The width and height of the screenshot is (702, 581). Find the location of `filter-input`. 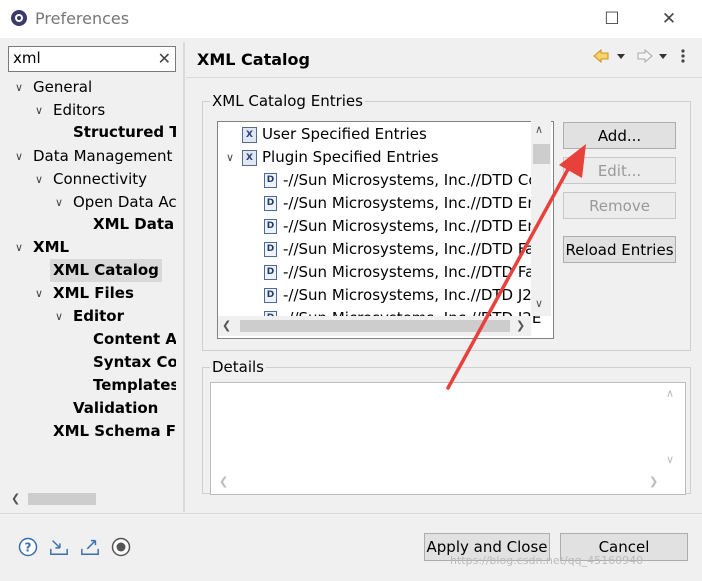

filter-input is located at coordinates (83, 58).